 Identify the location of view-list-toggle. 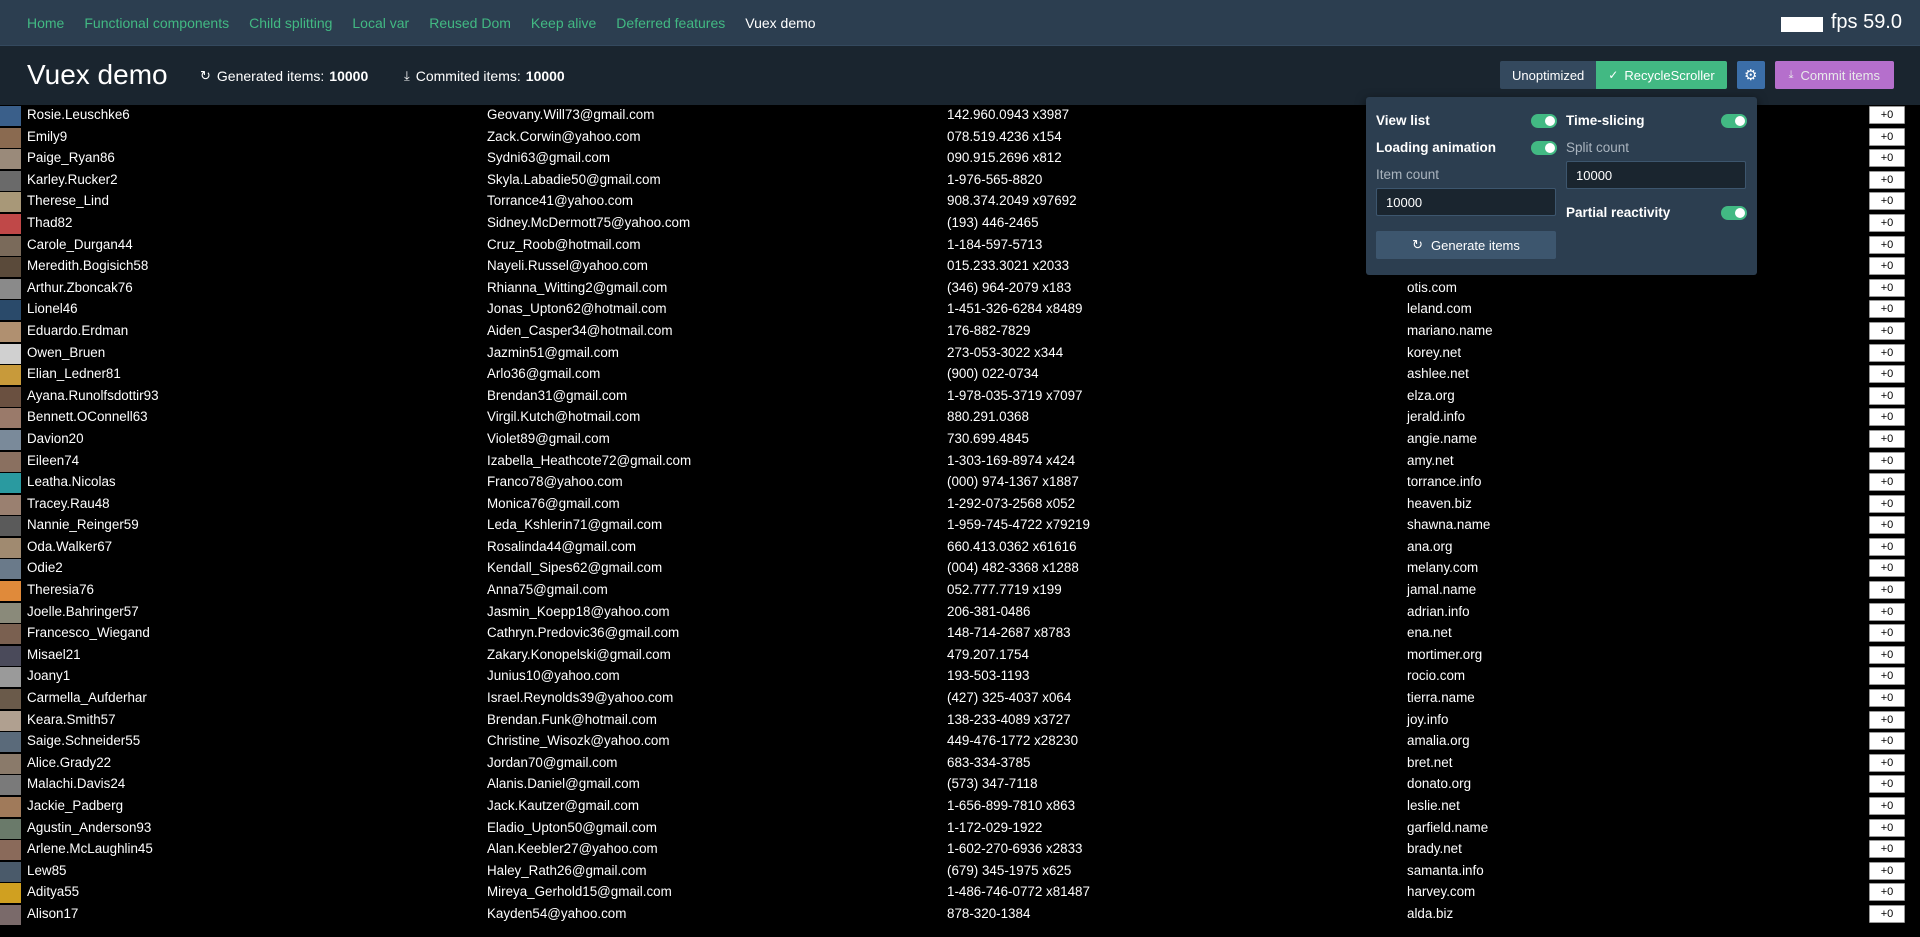
(1544, 121).